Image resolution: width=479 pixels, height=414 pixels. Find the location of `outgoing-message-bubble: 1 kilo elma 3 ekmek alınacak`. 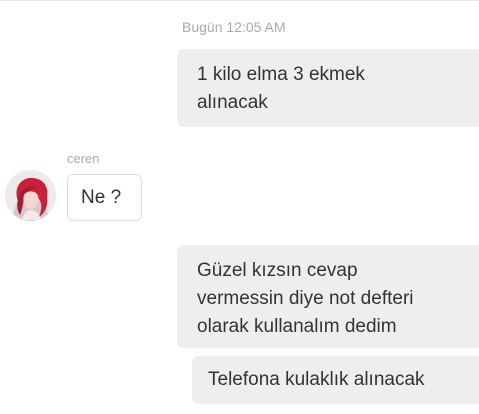

outgoing-message-bubble: 1 kilo elma 3 ekmek alınacak is located at coordinates (328, 88).